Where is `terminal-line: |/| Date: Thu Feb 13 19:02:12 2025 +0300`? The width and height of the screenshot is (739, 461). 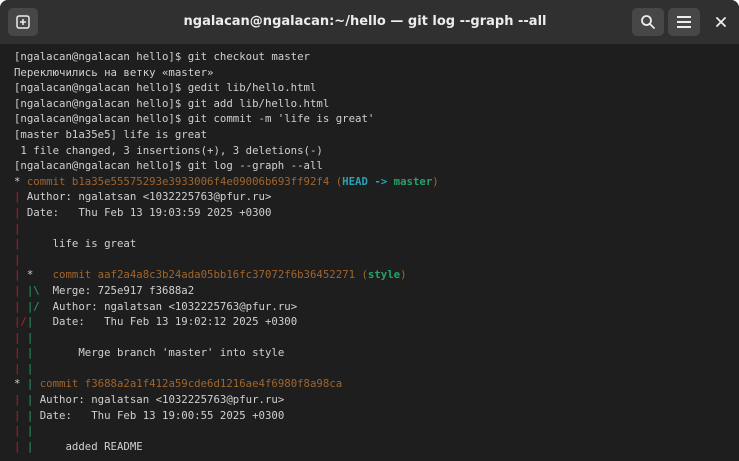
terminal-line: |/| Date: Thu Feb 13 19:02:12 2025 +0300 is located at coordinates (376, 322).